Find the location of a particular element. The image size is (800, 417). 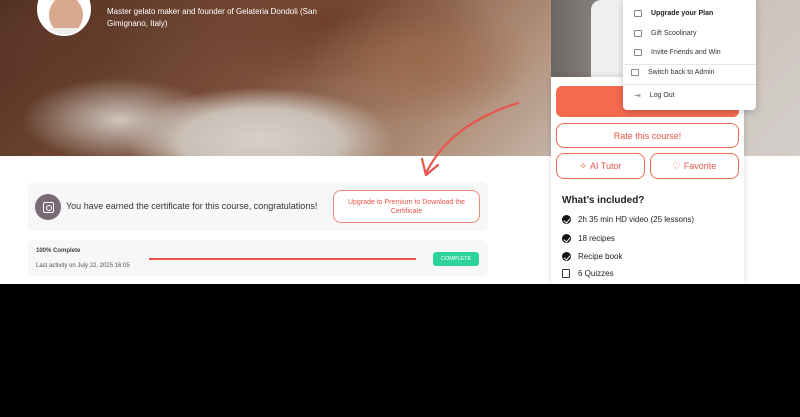

included-item: Recipe book is located at coordinates (592, 256).